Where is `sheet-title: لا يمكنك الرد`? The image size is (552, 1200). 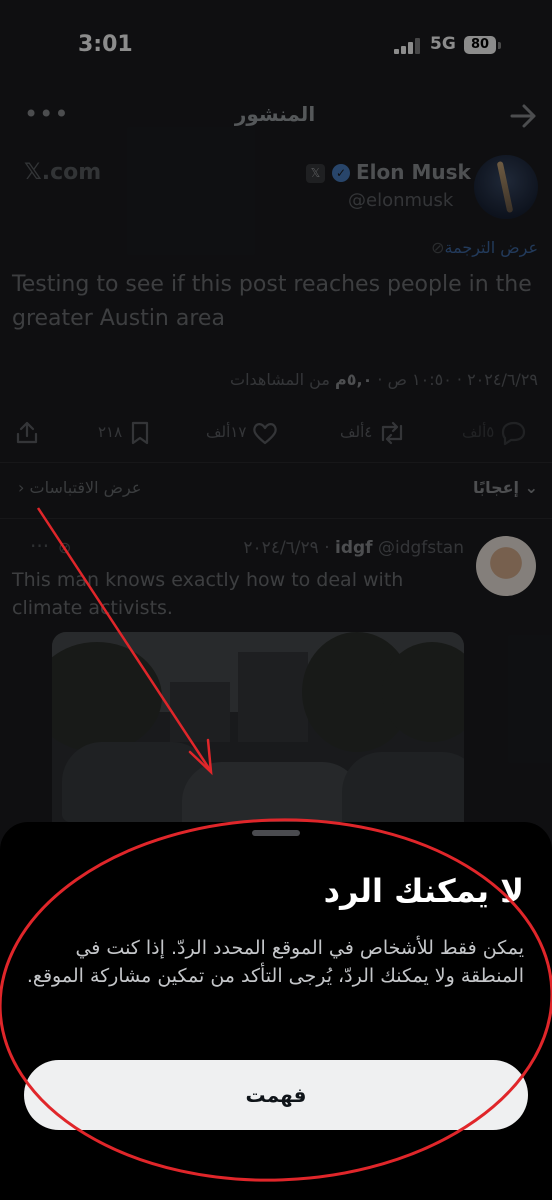 sheet-title: لا يمكنك الرد is located at coordinates (423, 891).